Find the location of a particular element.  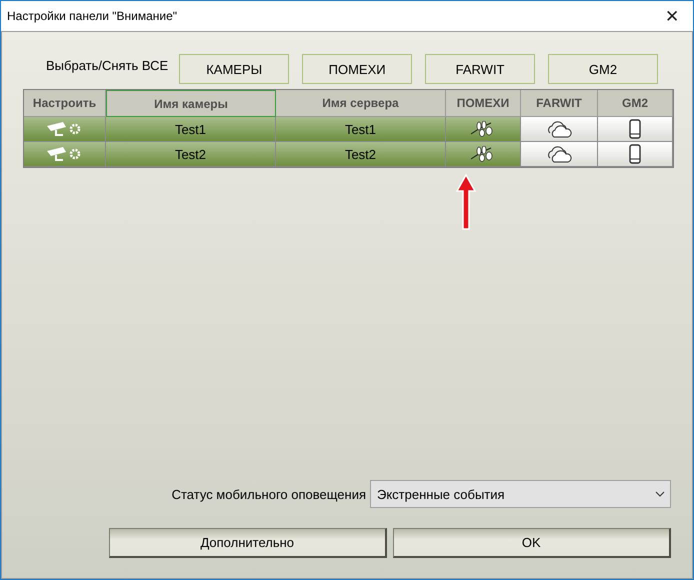

column-header: Настроить is located at coordinates (65, 103).